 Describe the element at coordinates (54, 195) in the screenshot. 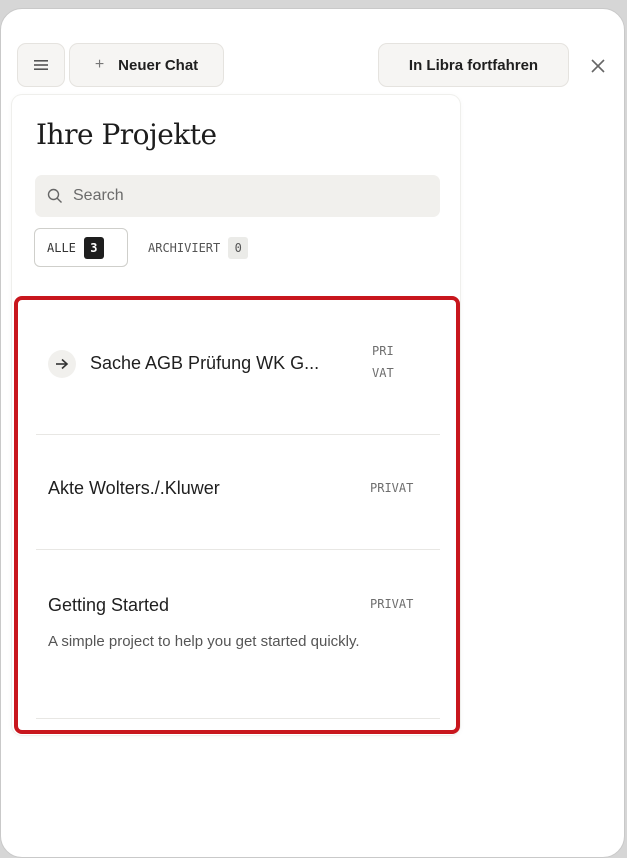

I see `search-icon` at that location.